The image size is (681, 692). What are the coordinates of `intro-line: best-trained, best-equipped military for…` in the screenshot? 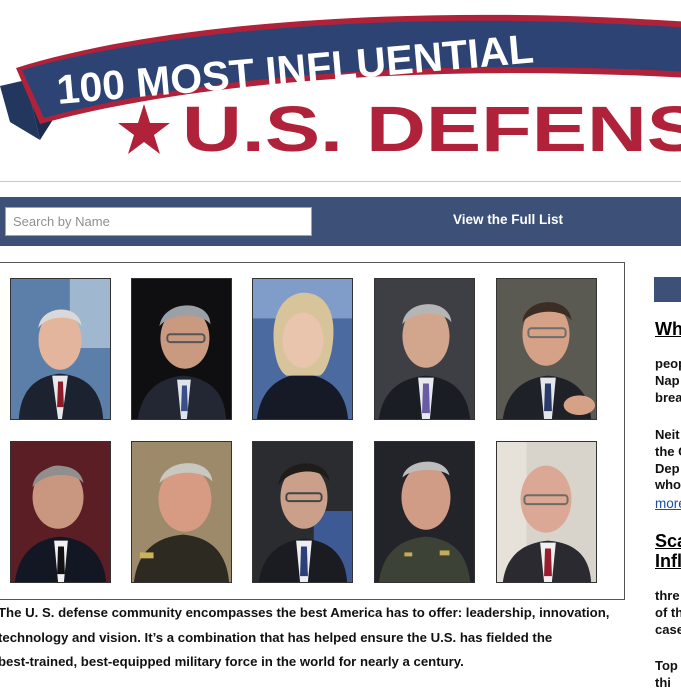 It's located at (232, 661).